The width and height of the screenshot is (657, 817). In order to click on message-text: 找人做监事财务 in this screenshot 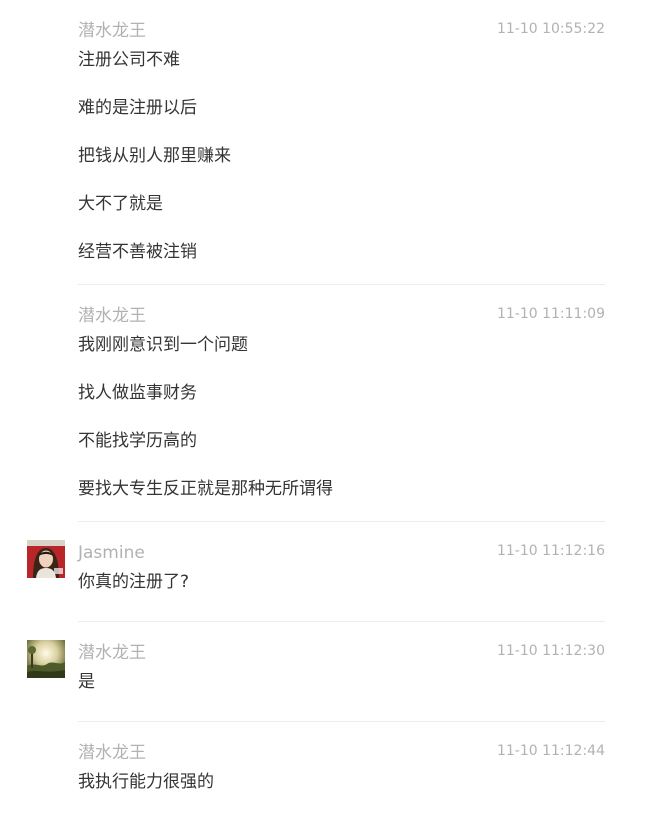, I will do `click(137, 393)`.